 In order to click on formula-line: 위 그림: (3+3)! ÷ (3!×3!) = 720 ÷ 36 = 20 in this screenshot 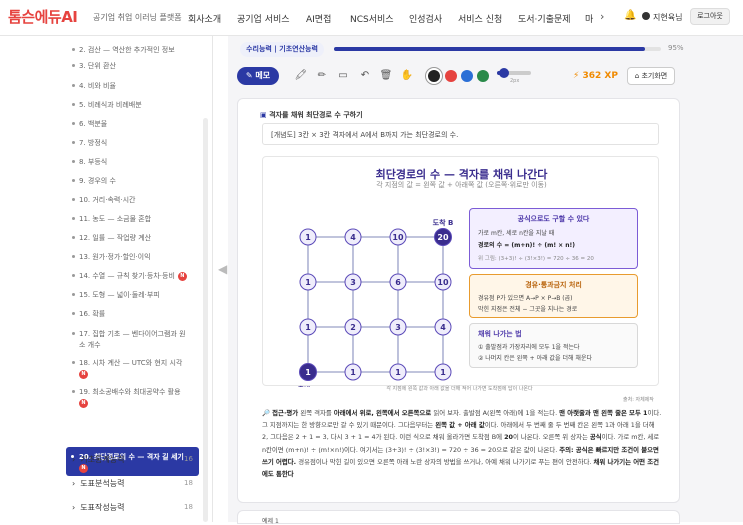, I will do `click(536, 259)`.